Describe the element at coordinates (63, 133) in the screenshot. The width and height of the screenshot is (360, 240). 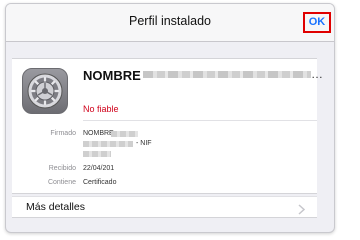
I see `signed-label: Firmado` at that location.